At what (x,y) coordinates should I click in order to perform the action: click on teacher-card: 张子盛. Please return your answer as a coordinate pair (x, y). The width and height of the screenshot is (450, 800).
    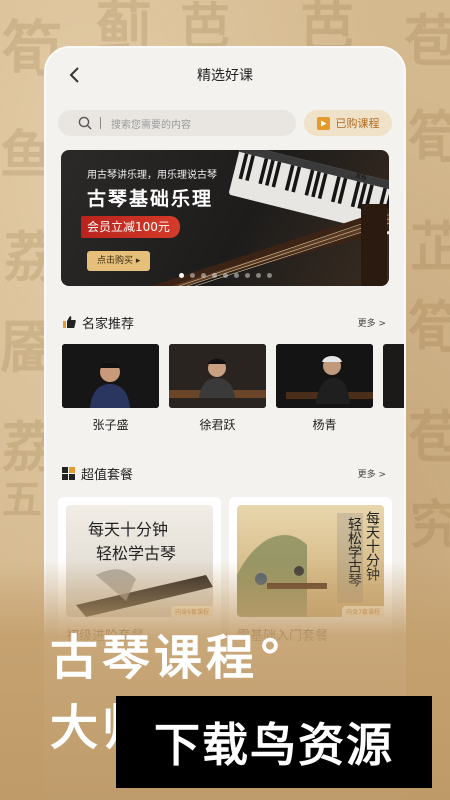
    Looking at the image, I should click on (110, 388).